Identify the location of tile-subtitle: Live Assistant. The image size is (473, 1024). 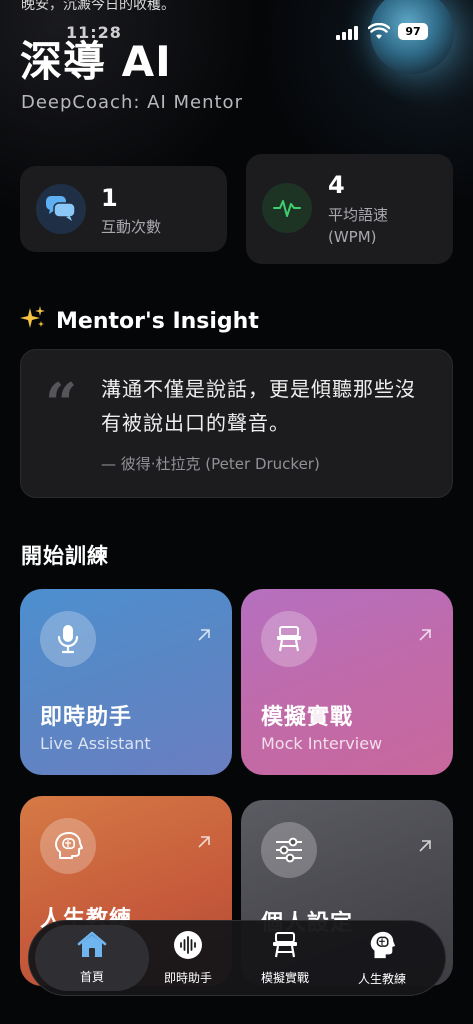
(95, 743).